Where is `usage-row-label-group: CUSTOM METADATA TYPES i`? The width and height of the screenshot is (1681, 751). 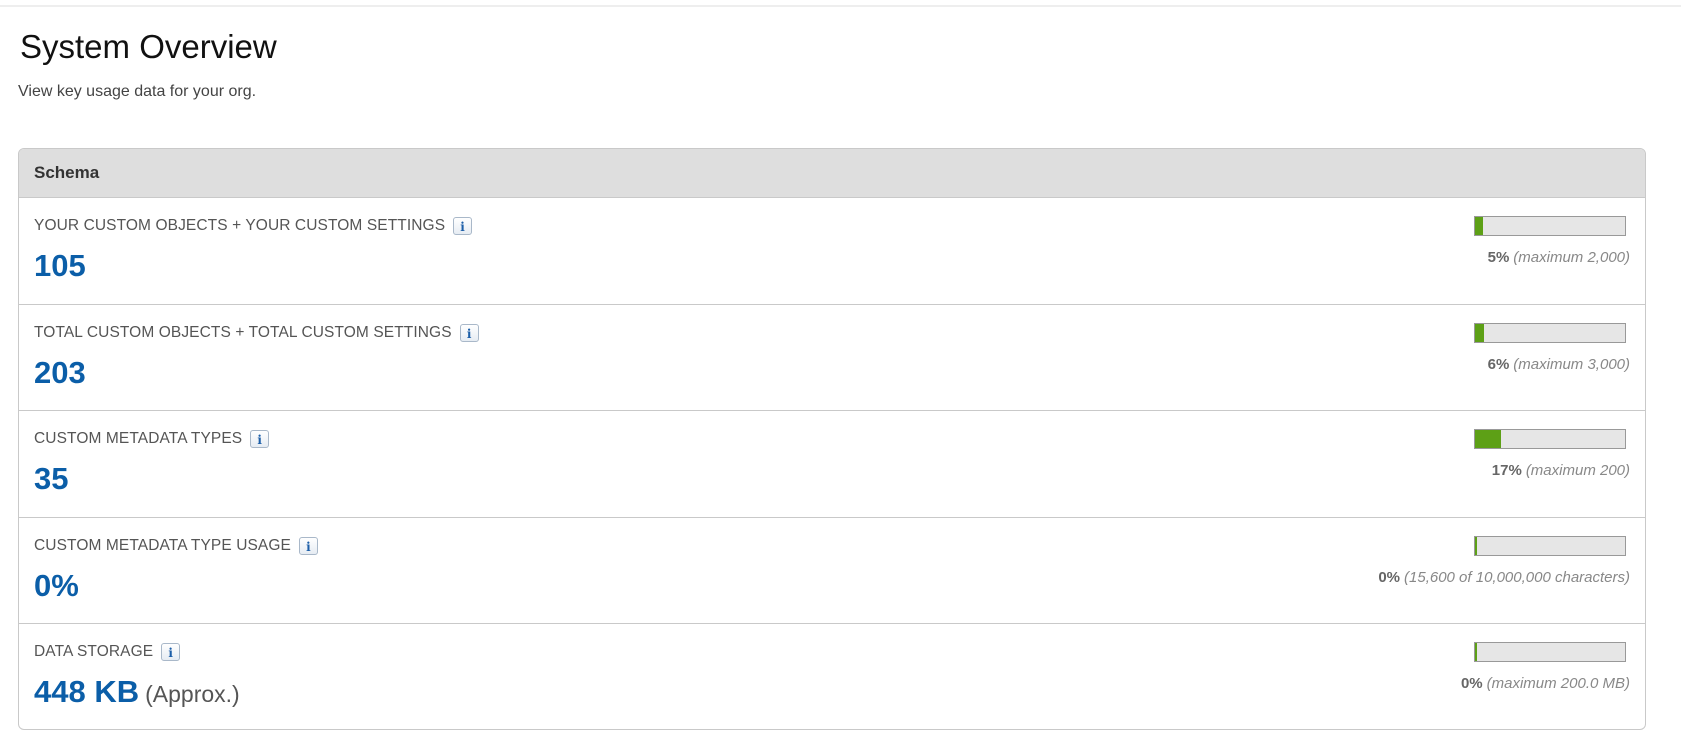
usage-row-label-group: CUSTOM METADATA TYPES i is located at coordinates (152, 439).